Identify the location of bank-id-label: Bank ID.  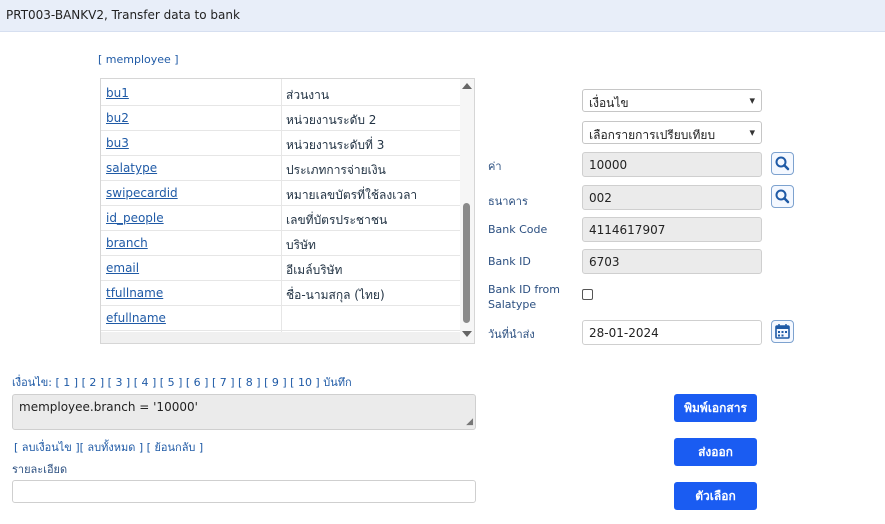
(509, 261).